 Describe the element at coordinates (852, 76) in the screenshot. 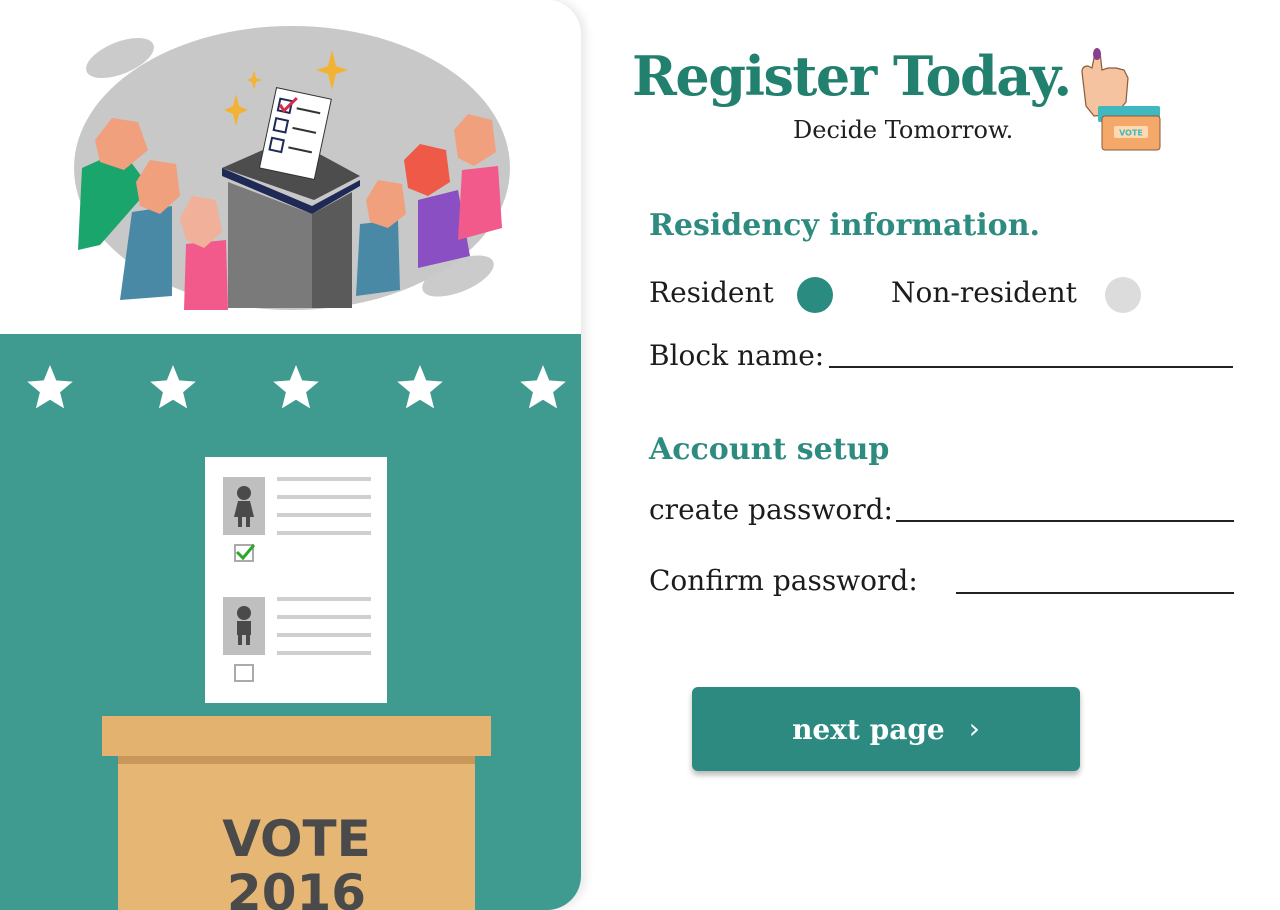

I see `page-title: Register Today.` at that location.